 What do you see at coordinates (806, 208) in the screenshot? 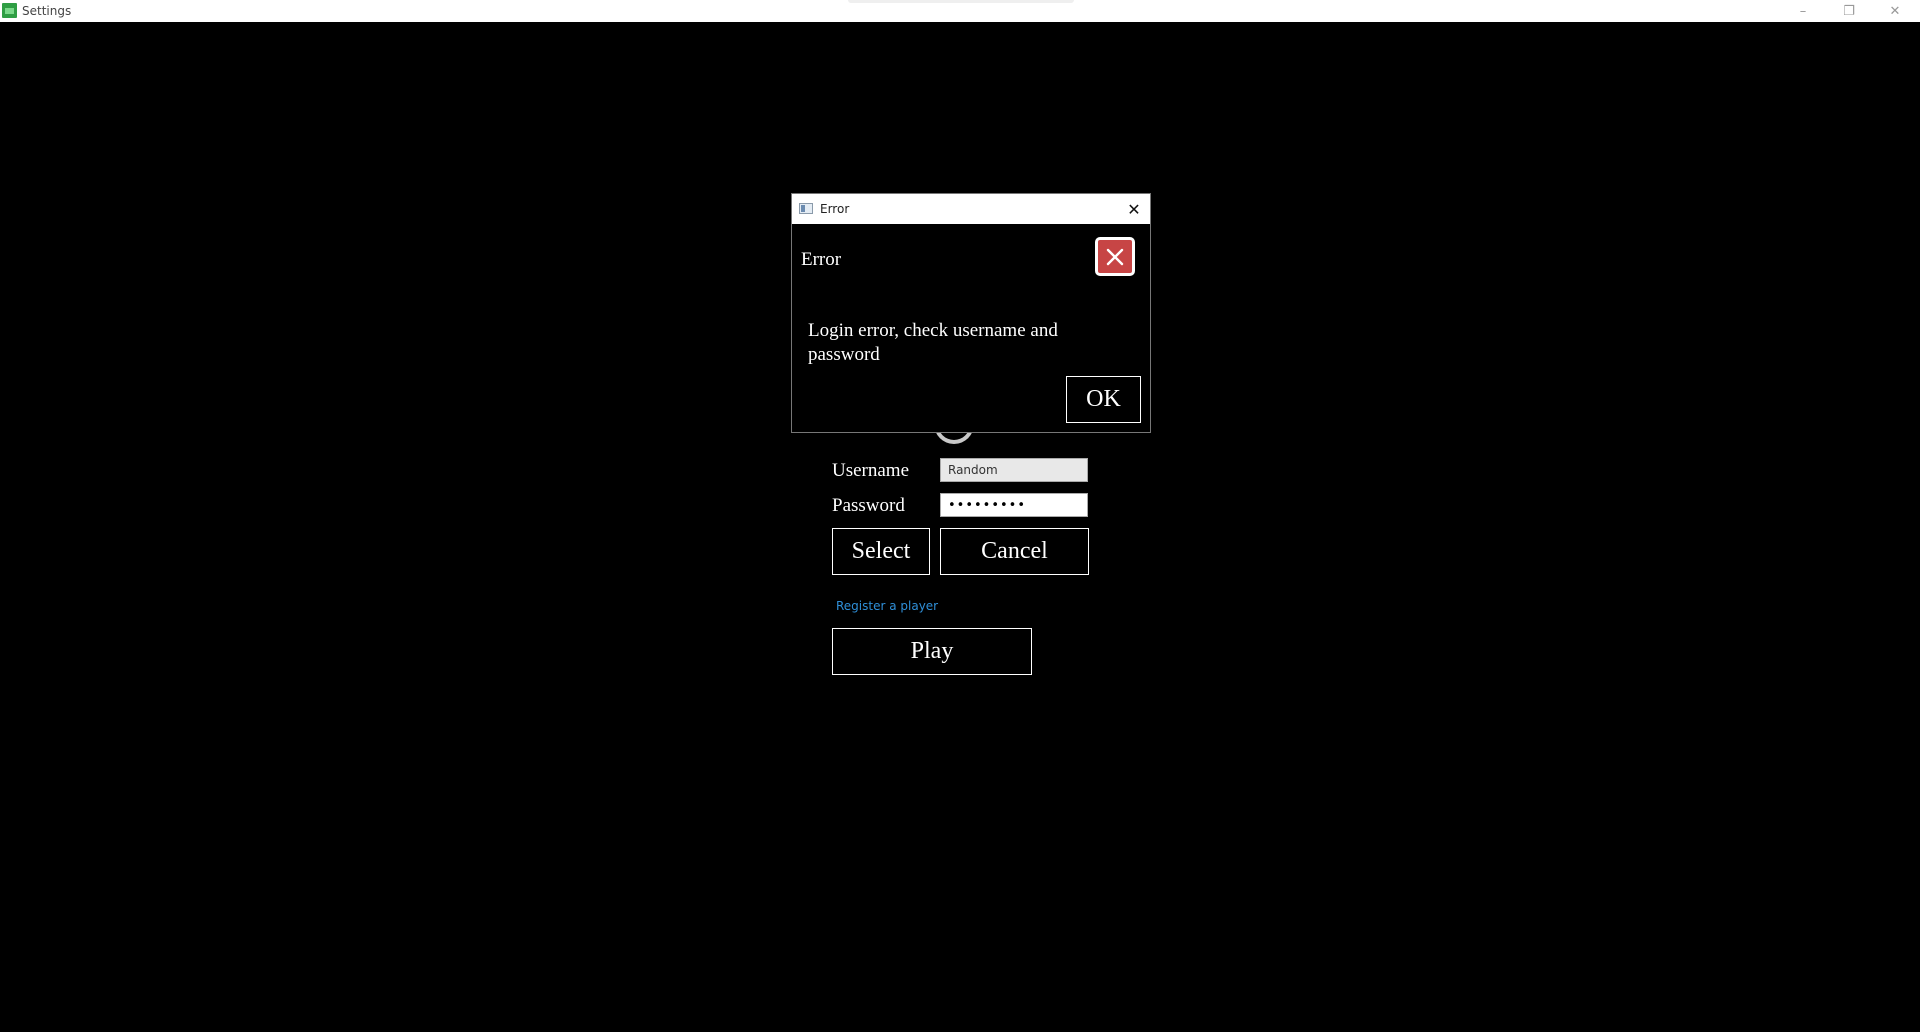
I see `dialog-window-icon` at bounding box center [806, 208].